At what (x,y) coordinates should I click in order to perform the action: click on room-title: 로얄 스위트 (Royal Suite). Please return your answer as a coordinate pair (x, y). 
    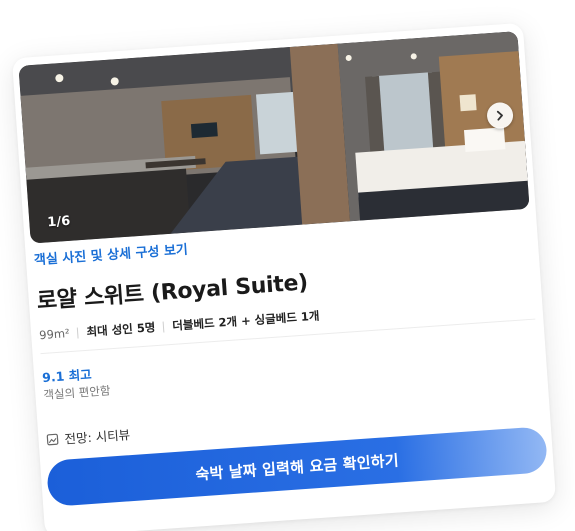
    Looking at the image, I should click on (172, 292).